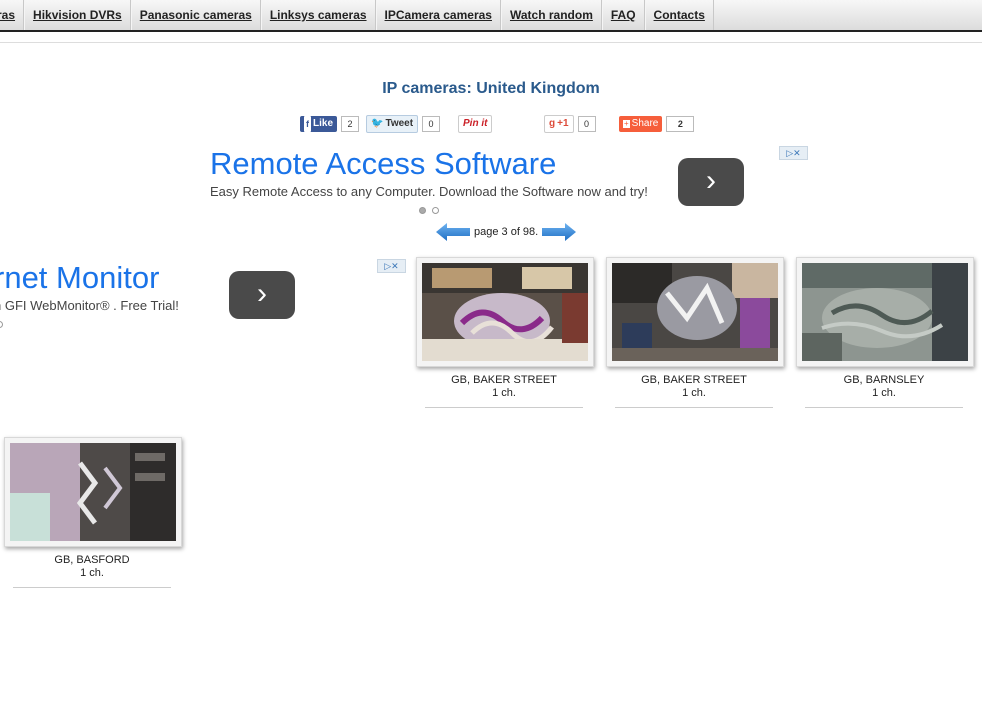 The image size is (982, 726). What do you see at coordinates (391, 266) in the screenshot?
I see `side-ad-choices-icon: ▷✕` at bounding box center [391, 266].